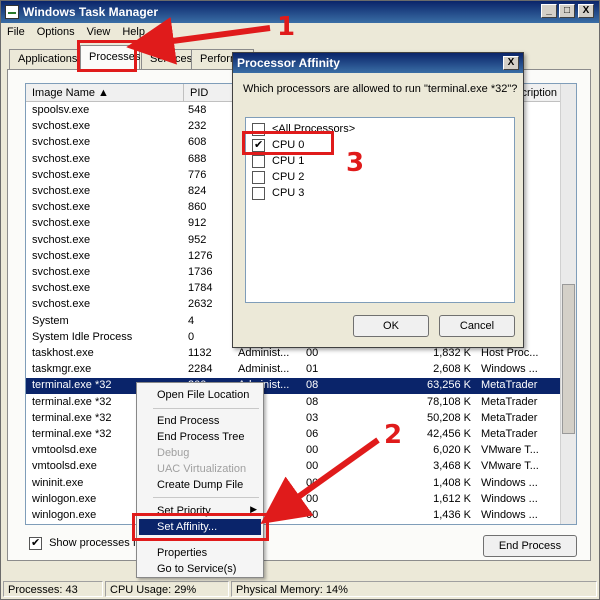 The image size is (600, 600). I want to click on cell-pid: 860, so click(197, 207).